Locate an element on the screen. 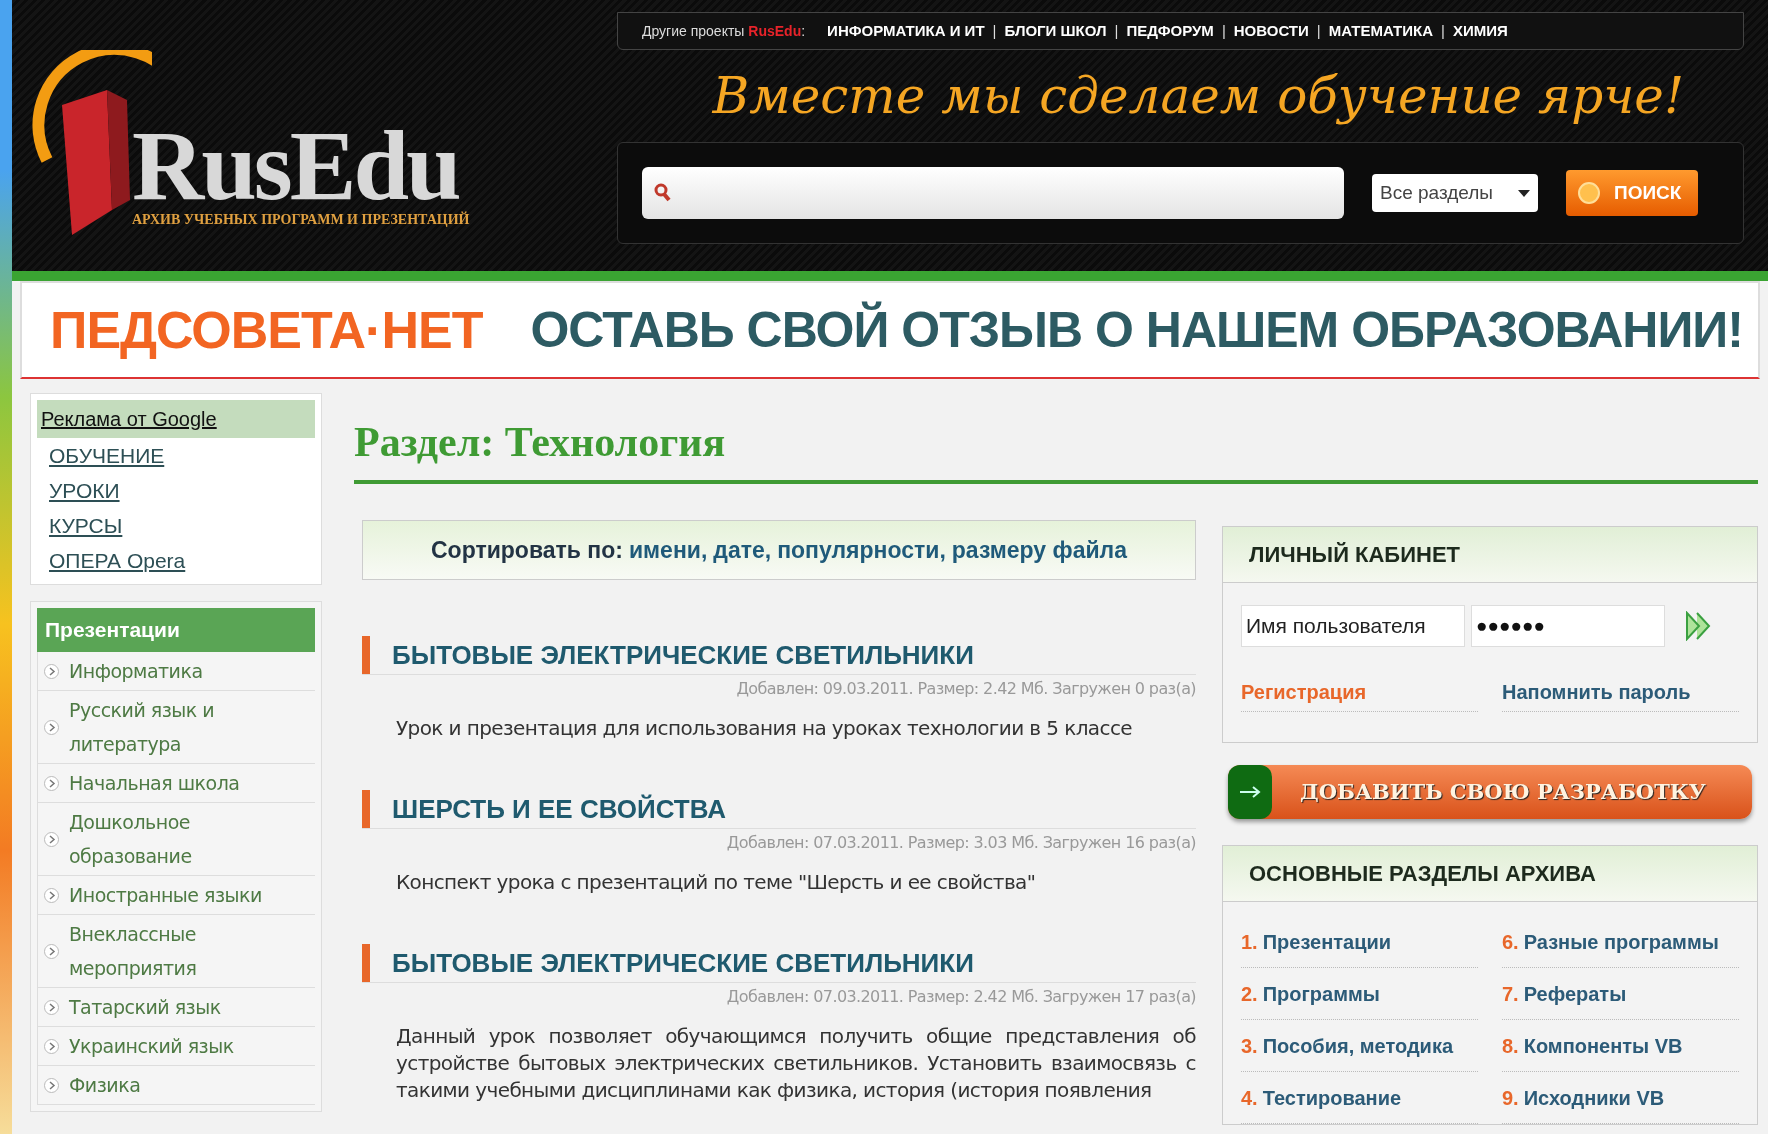 The width and height of the screenshot is (1768, 1134). item-meta: Добавлен: 07.03.2011. Размер: 3.03 Мб. Загружен 16 раз(а) is located at coordinates (961, 843).